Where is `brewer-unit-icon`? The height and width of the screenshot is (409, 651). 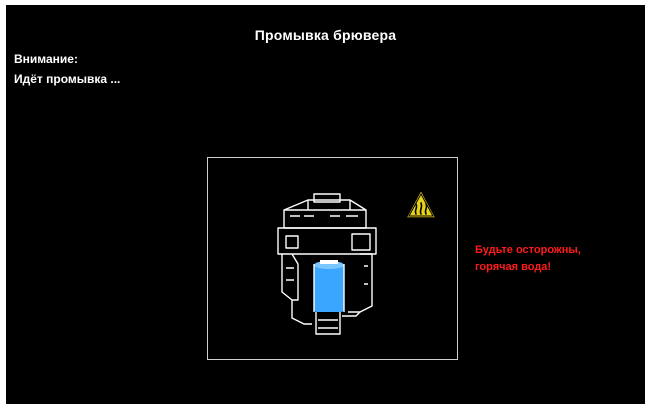
brewer-unit-icon is located at coordinates (327, 264).